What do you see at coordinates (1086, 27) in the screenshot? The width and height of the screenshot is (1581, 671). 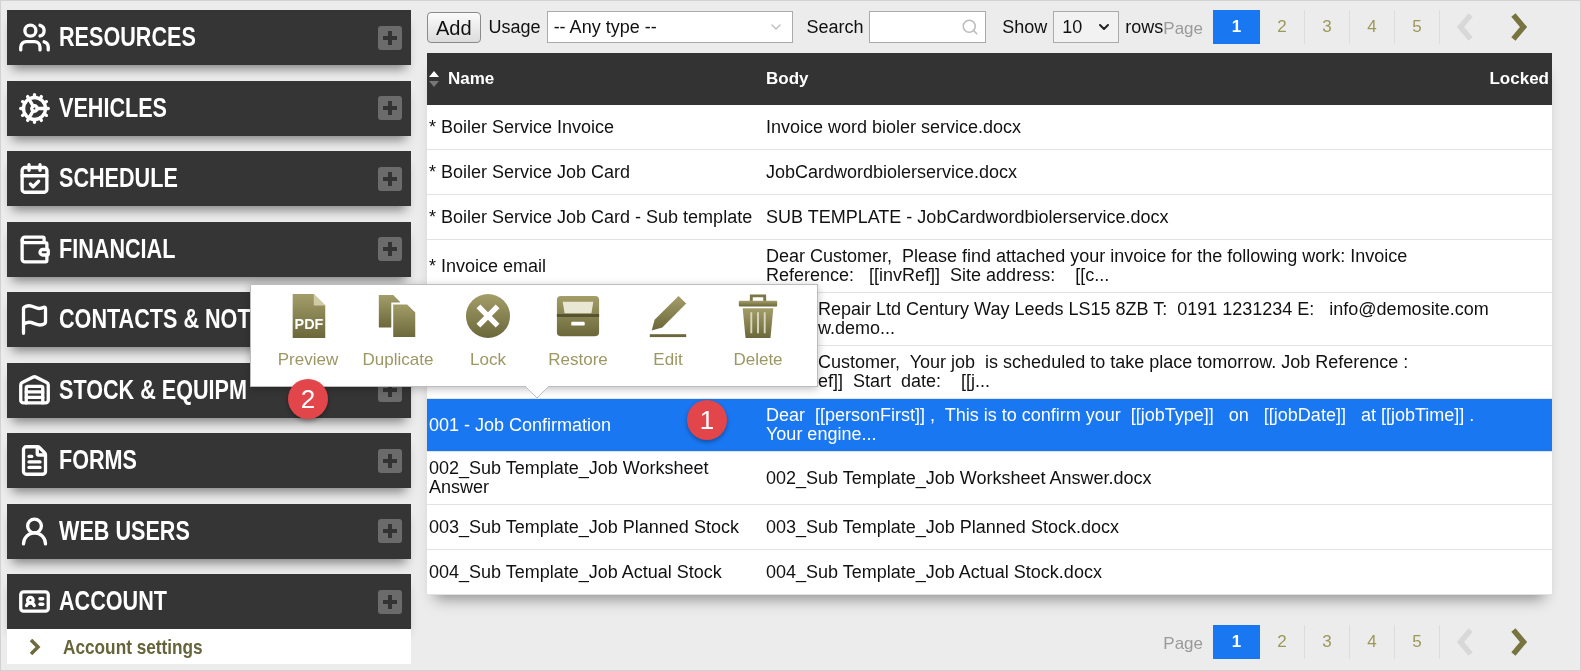 I see `rows-dropdown: 10` at bounding box center [1086, 27].